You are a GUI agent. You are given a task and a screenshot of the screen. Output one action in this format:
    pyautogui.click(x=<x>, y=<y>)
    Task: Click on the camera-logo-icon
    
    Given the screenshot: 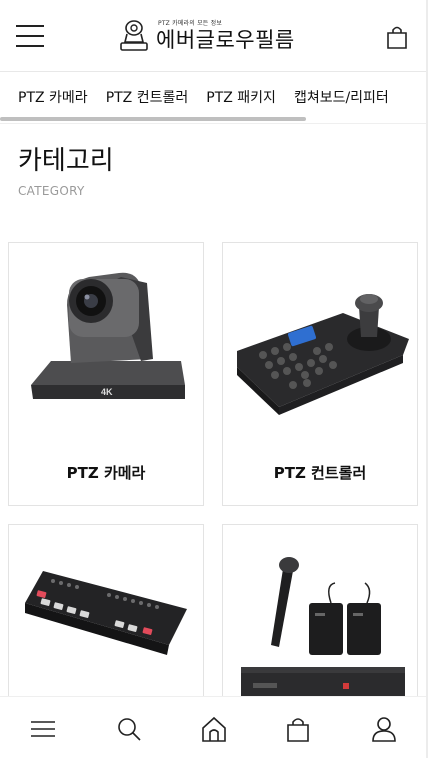 What is the action you would take?
    pyautogui.click(x=134, y=35)
    